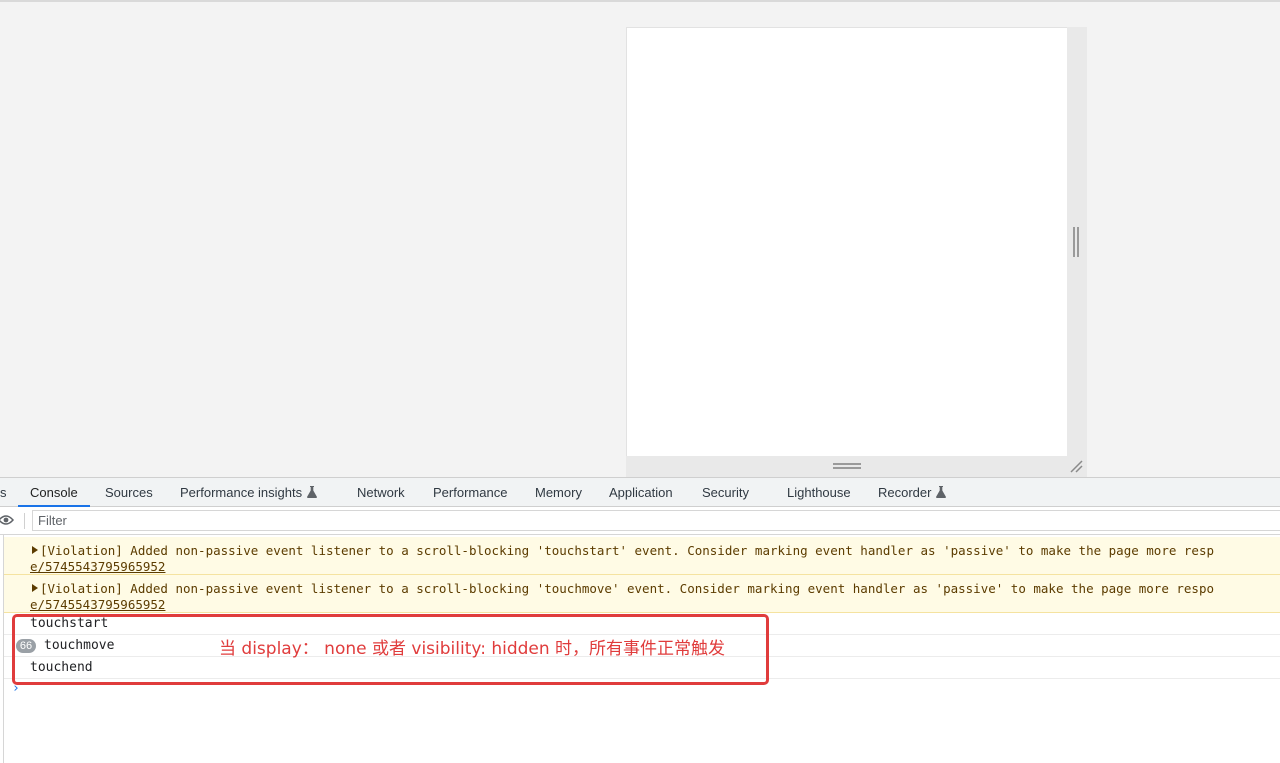 The height and width of the screenshot is (763, 1280). What do you see at coordinates (129, 492) in the screenshot?
I see `tab-sources: Sources` at bounding box center [129, 492].